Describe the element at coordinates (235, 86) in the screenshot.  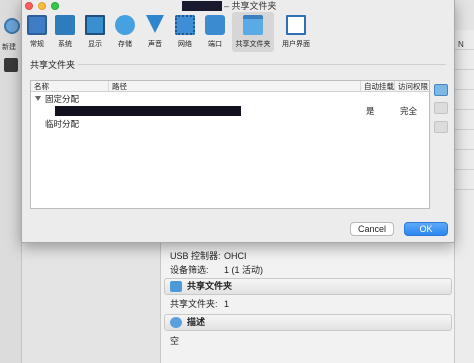
I see `column-path: 路径` at that location.